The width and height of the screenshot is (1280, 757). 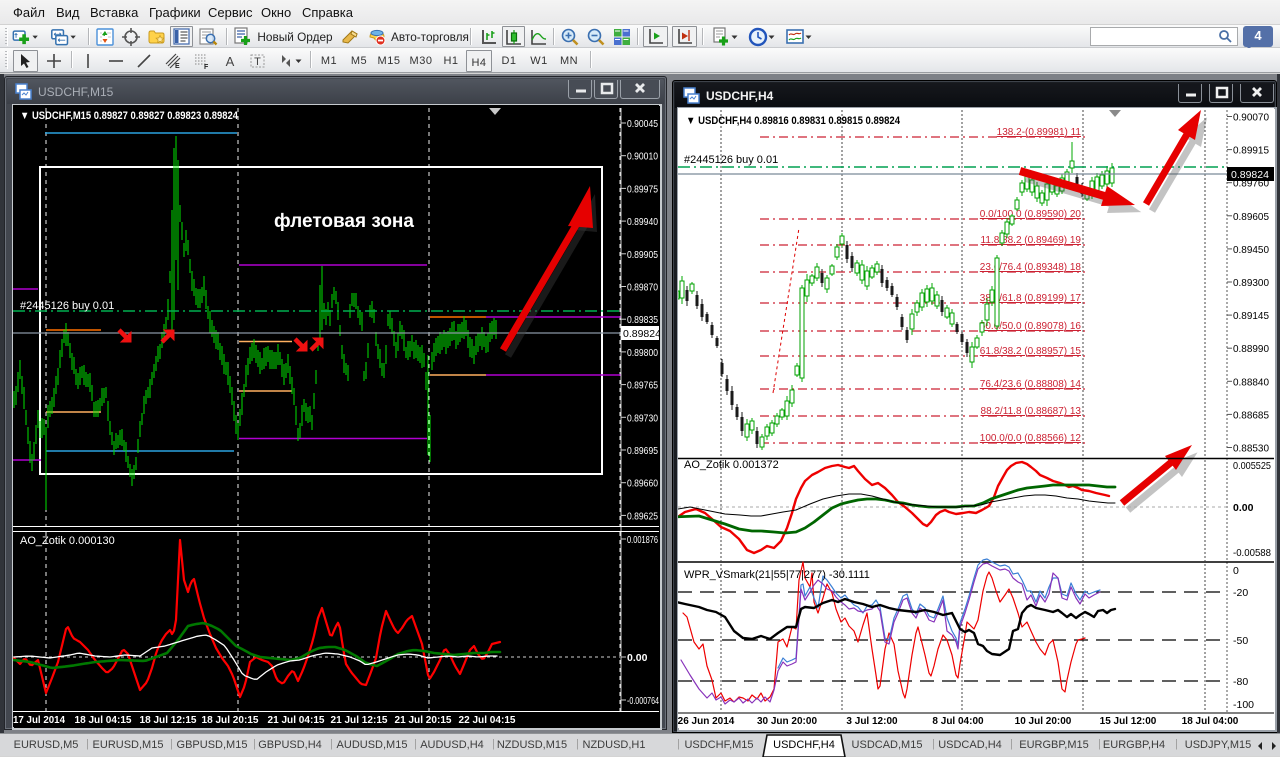 What do you see at coordinates (177, 66) in the screenshot?
I see `svg-text: E` at bounding box center [177, 66].